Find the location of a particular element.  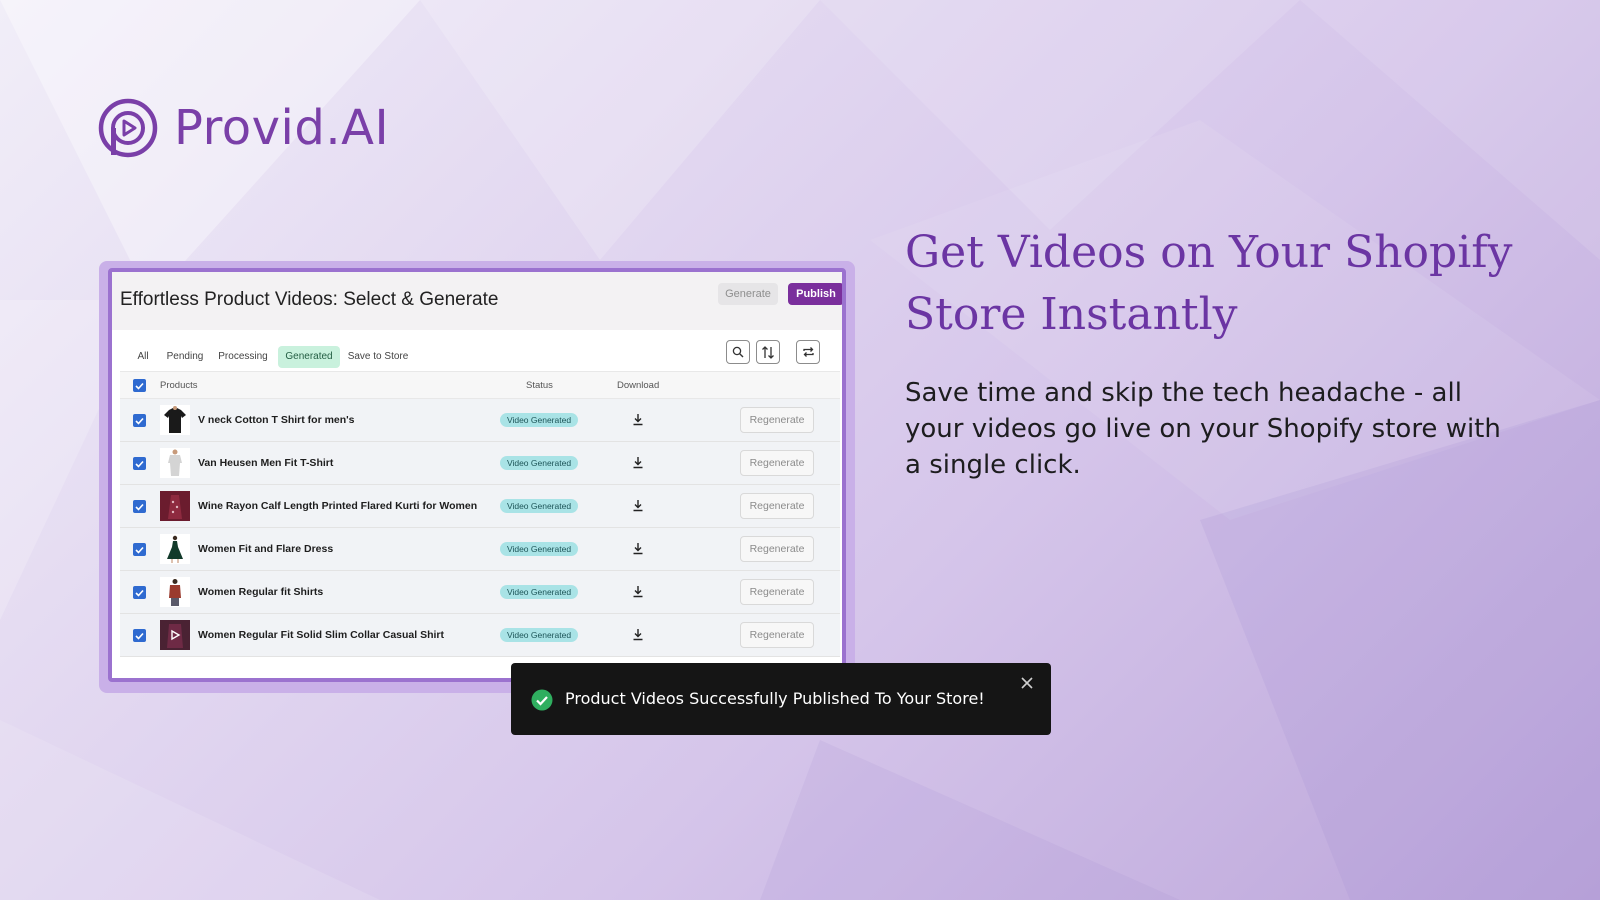

tab-save-to-store: Save to Store is located at coordinates (378, 357).